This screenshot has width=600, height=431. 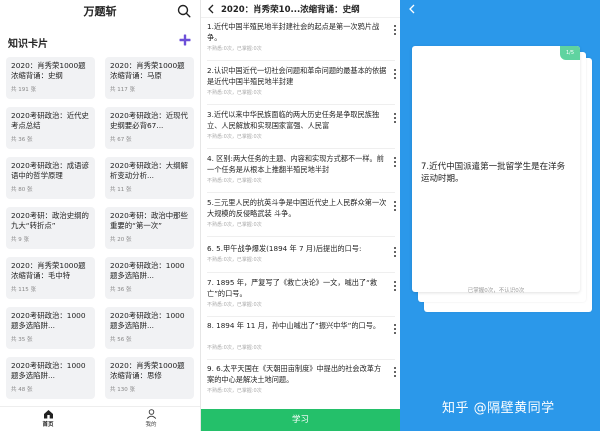 I want to click on deck-card: 2020考研政治：1000题多选陷阱... 共 48 张, so click(x=50, y=378).